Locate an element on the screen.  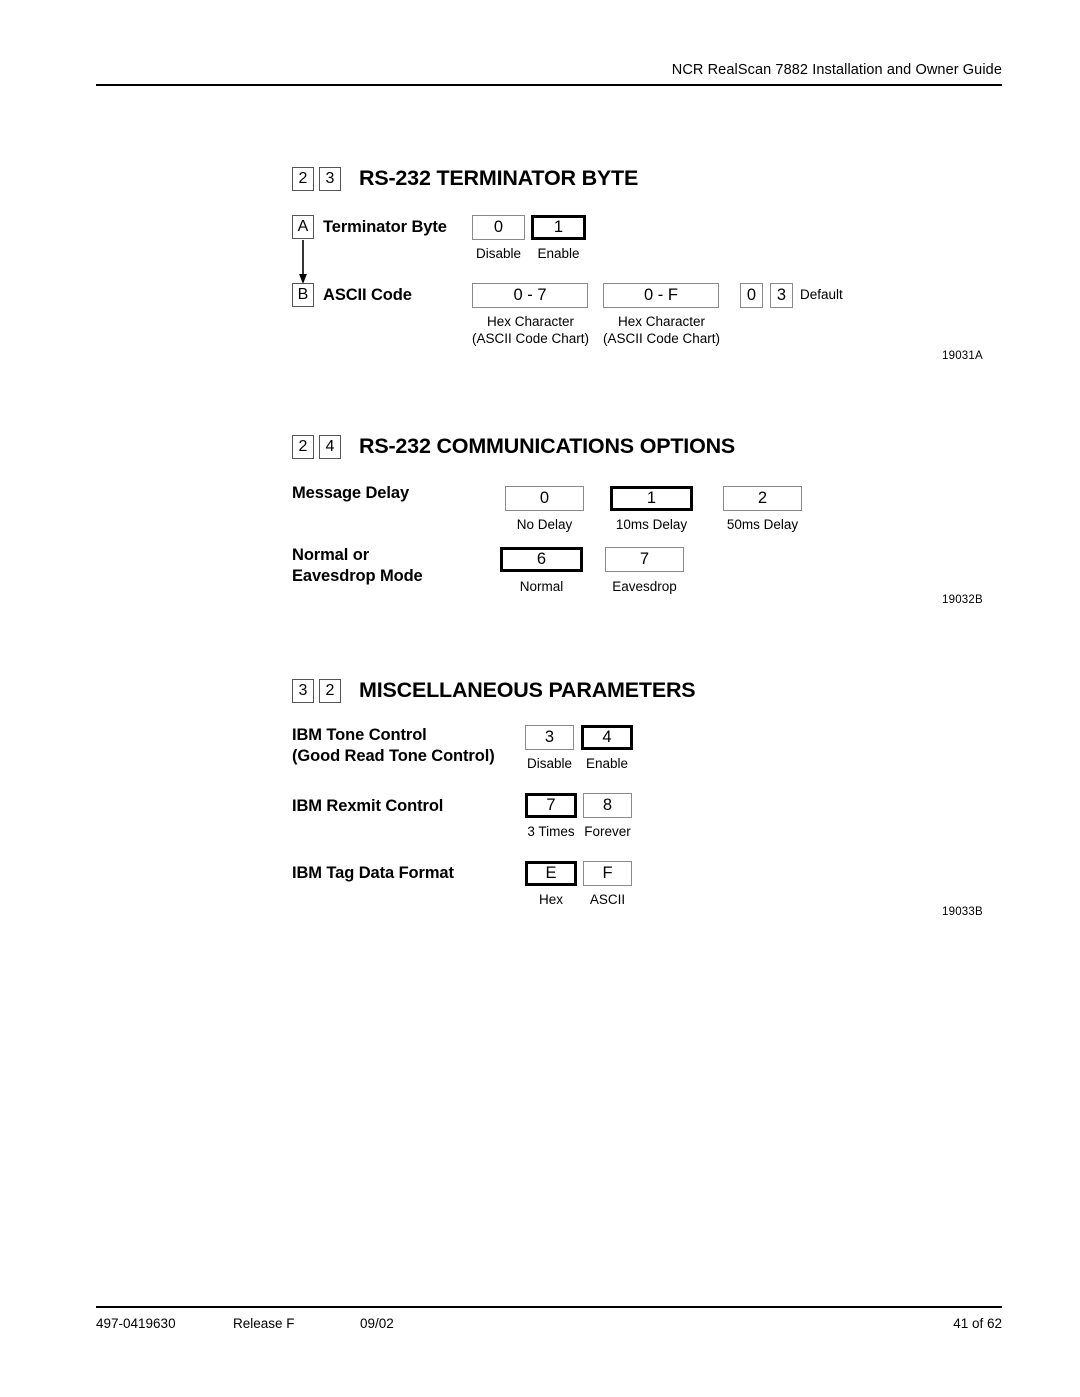
option-caption-ibm-rexmit-control-0: 3 Times is located at coordinates (551, 831).